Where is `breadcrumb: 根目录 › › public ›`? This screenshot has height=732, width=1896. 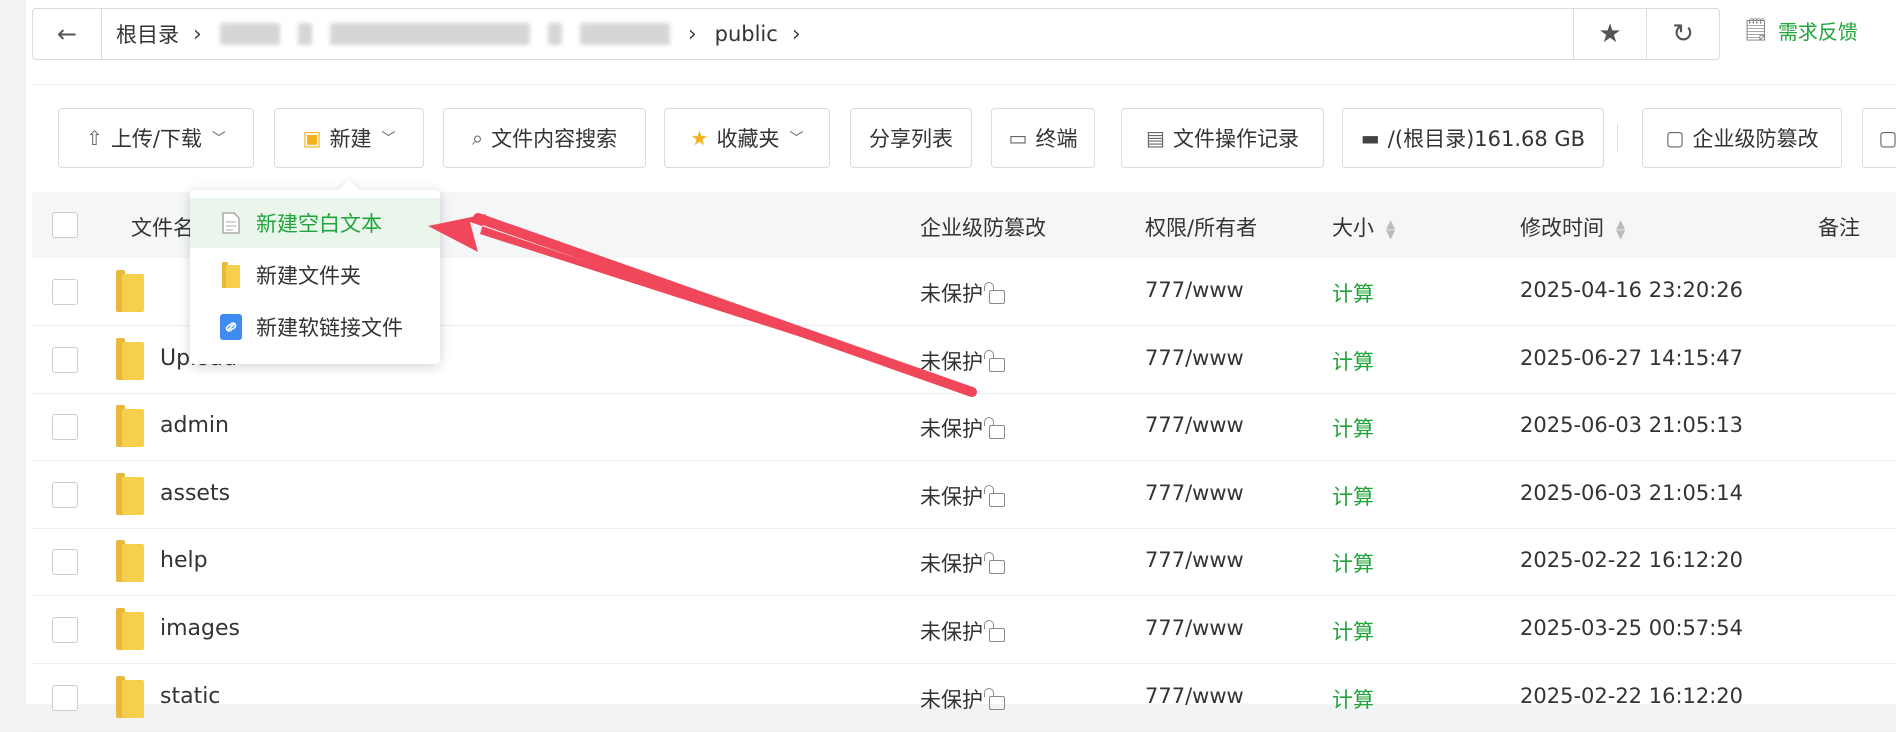
breadcrumb: 根目录 › › public › is located at coordinates (837, 34).